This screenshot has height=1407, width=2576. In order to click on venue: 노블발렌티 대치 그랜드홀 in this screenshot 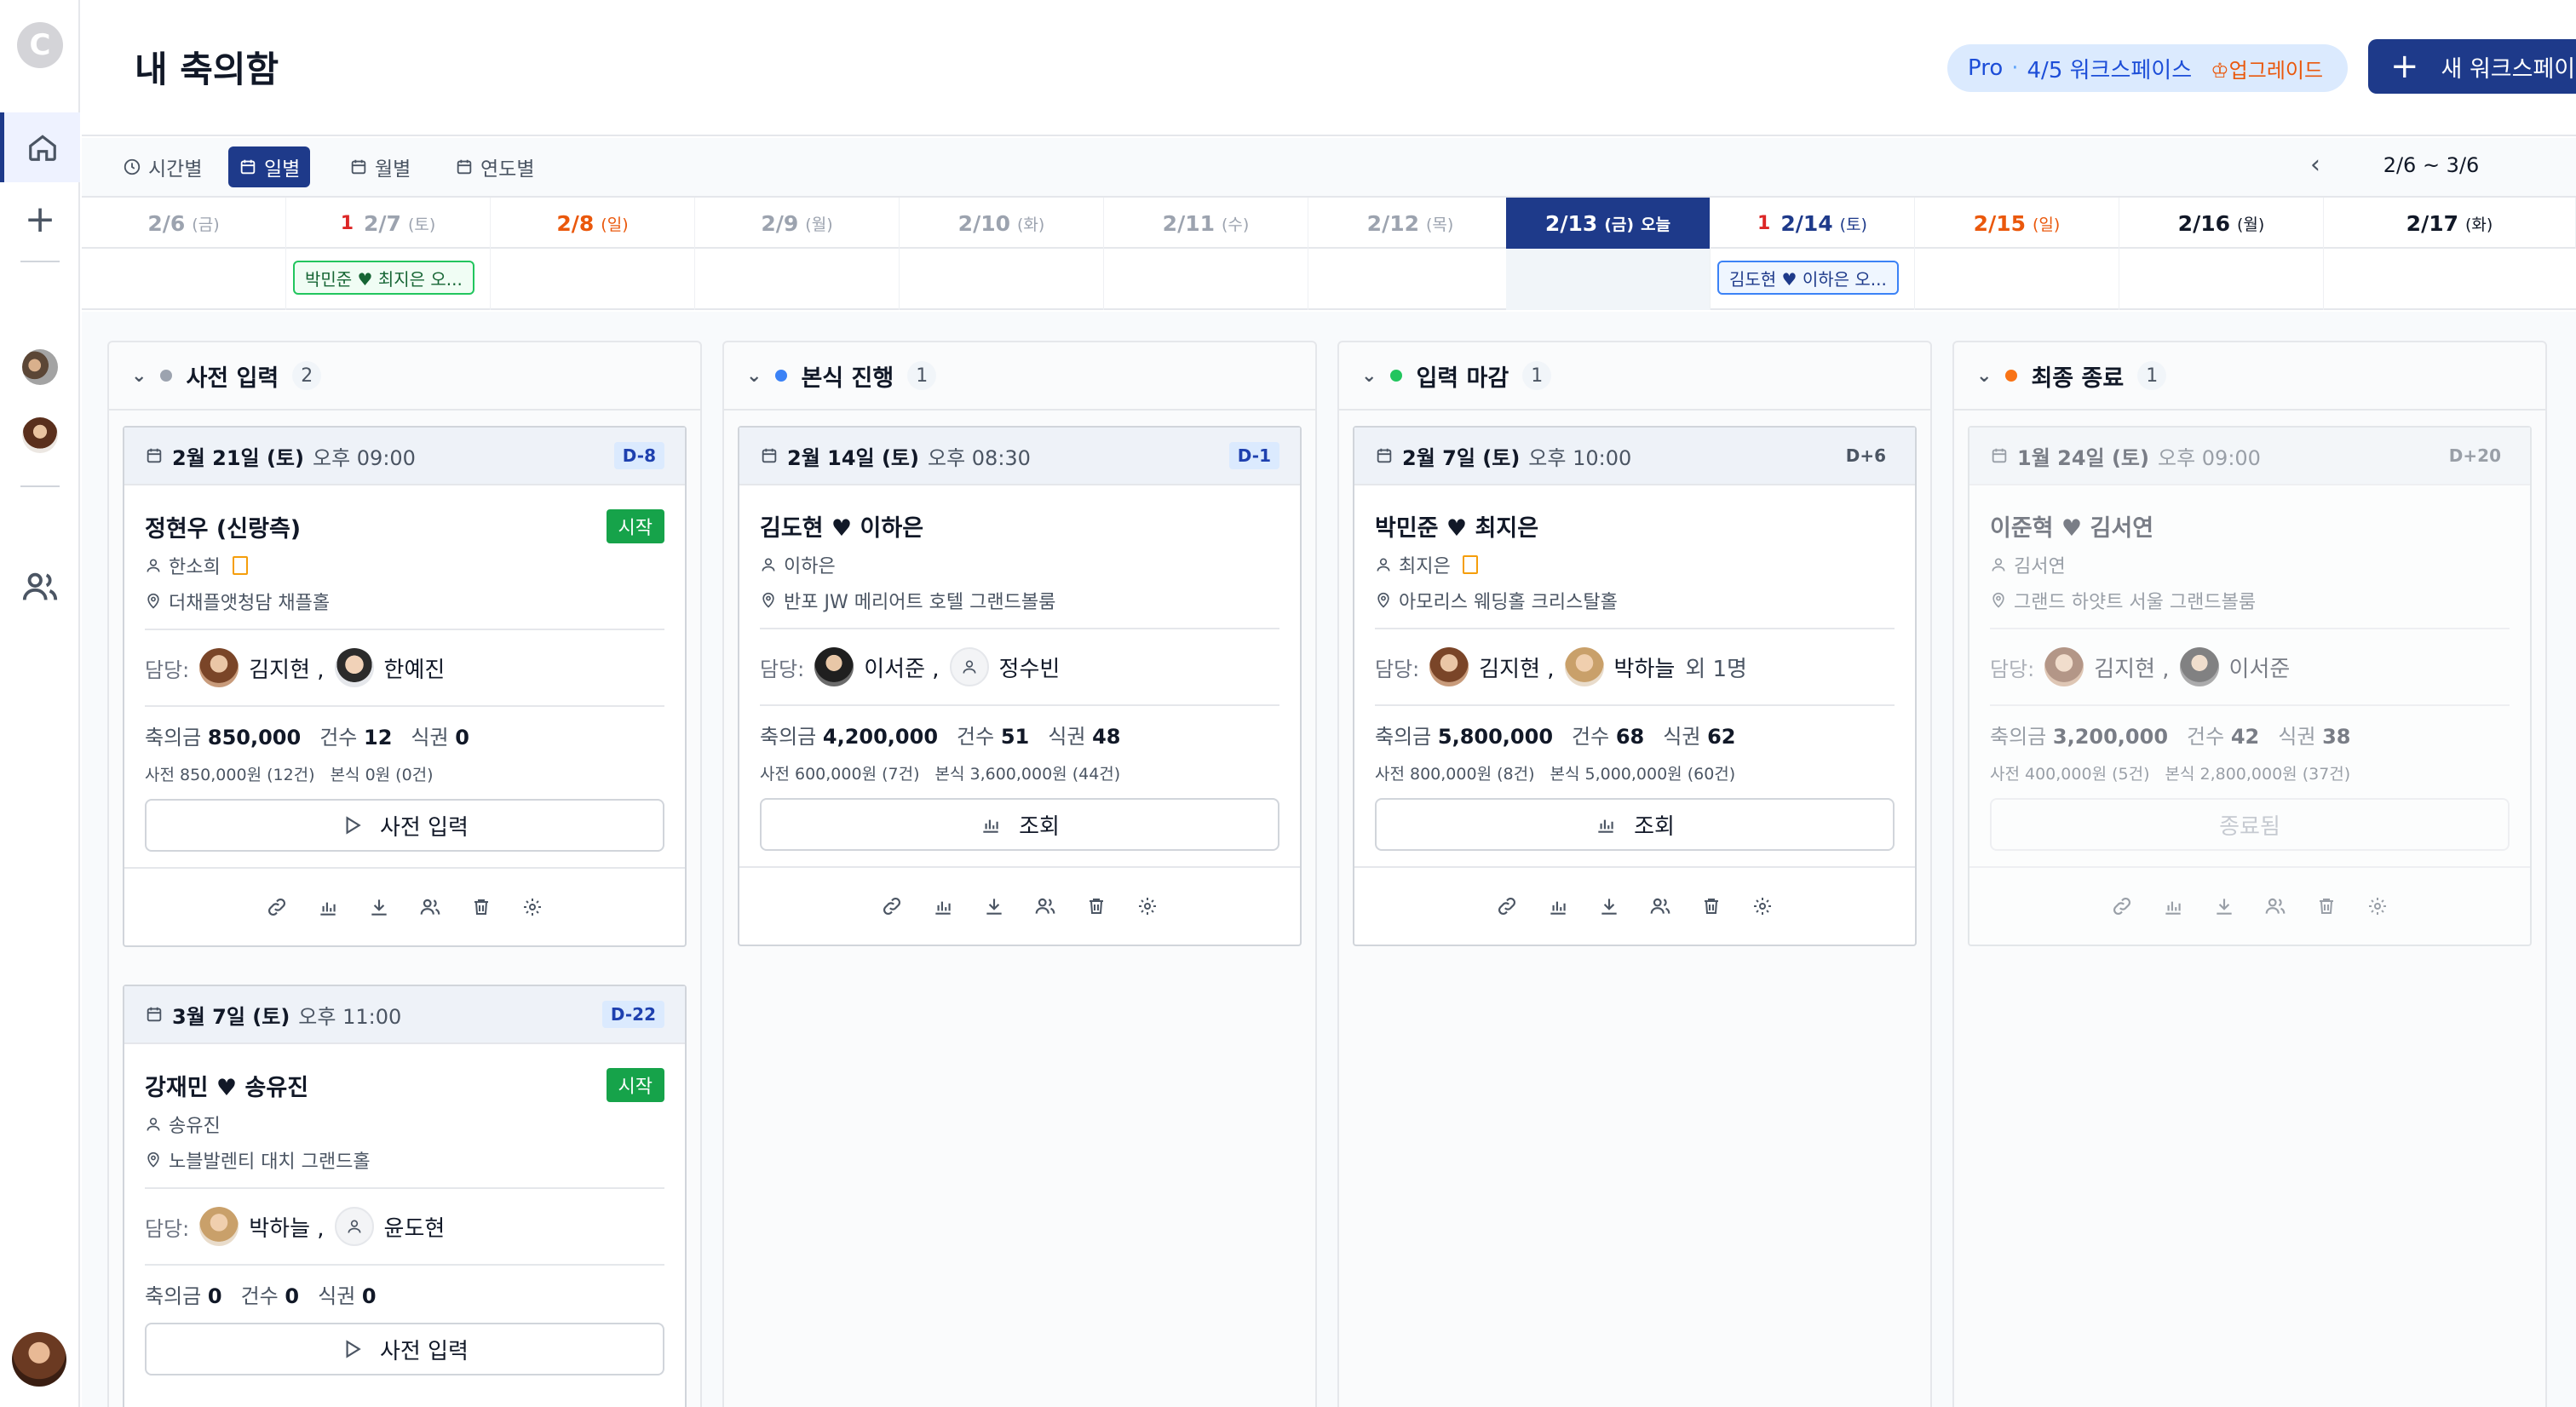, I will do `click(270, 1162)`.